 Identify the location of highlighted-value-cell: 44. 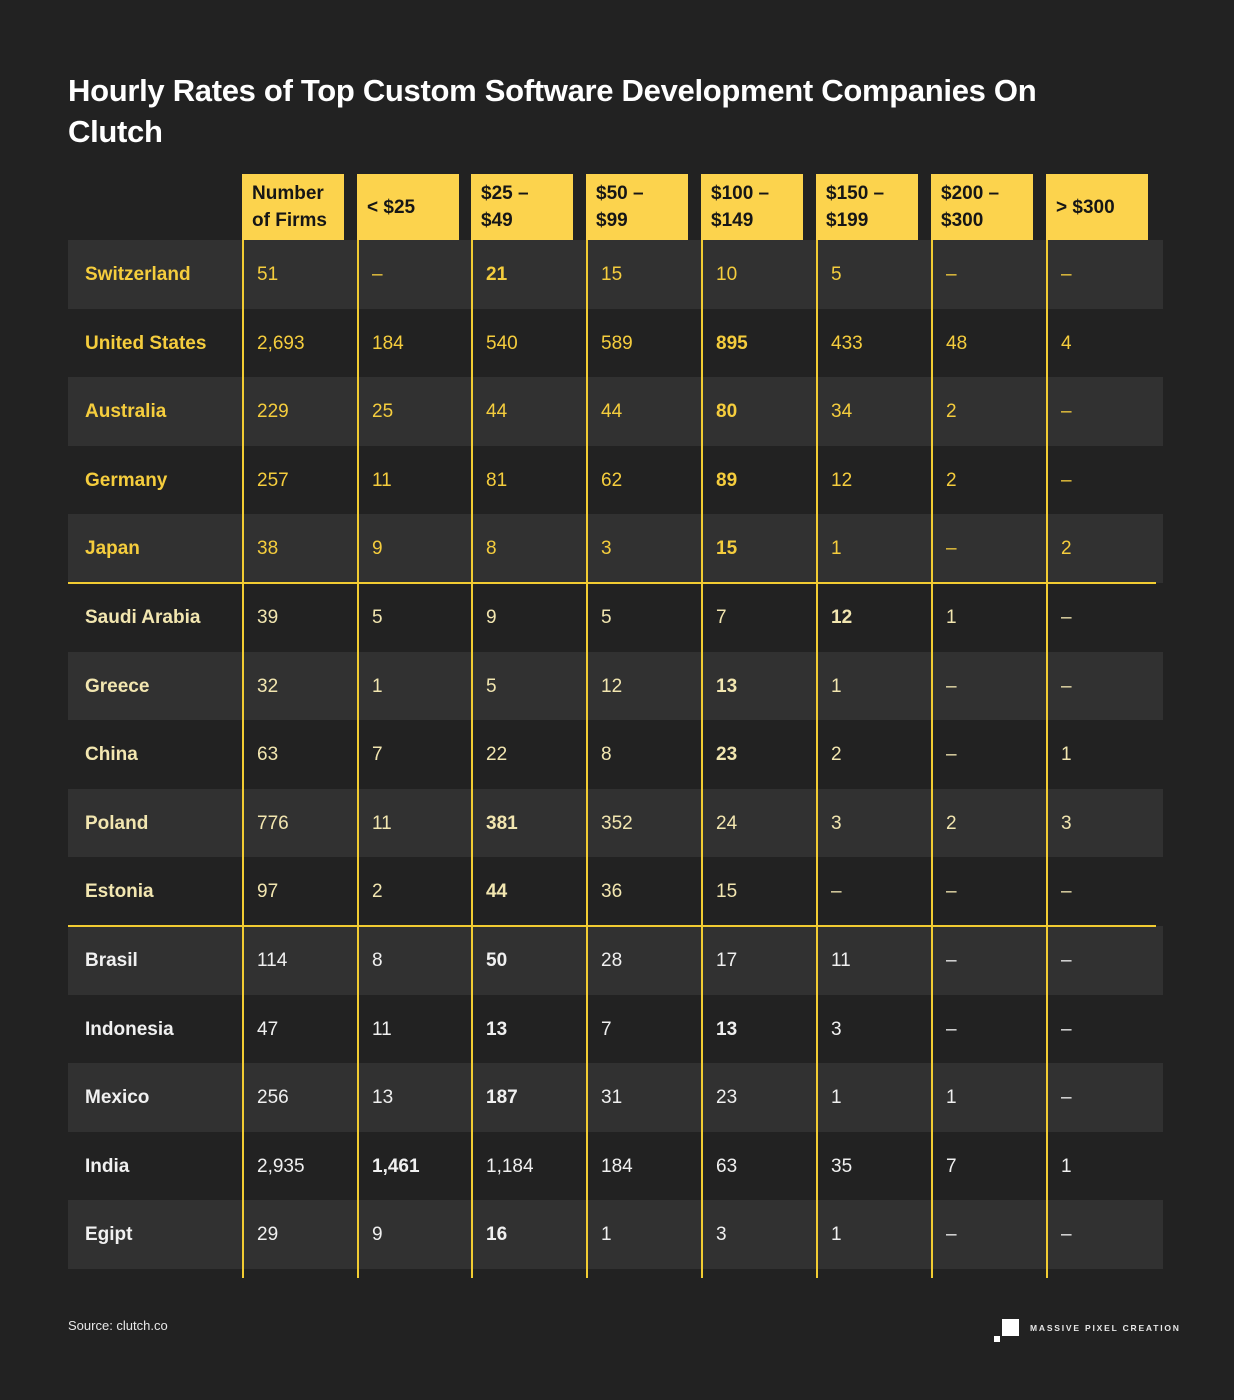
(497, 892).